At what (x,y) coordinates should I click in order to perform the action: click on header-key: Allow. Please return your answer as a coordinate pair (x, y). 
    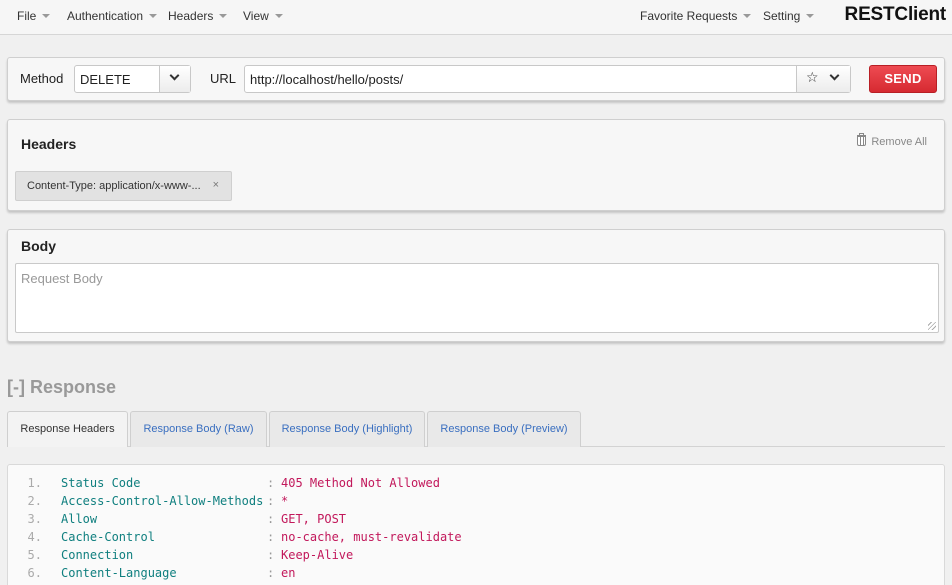
    Looking at the image, I should click on (79, 519).